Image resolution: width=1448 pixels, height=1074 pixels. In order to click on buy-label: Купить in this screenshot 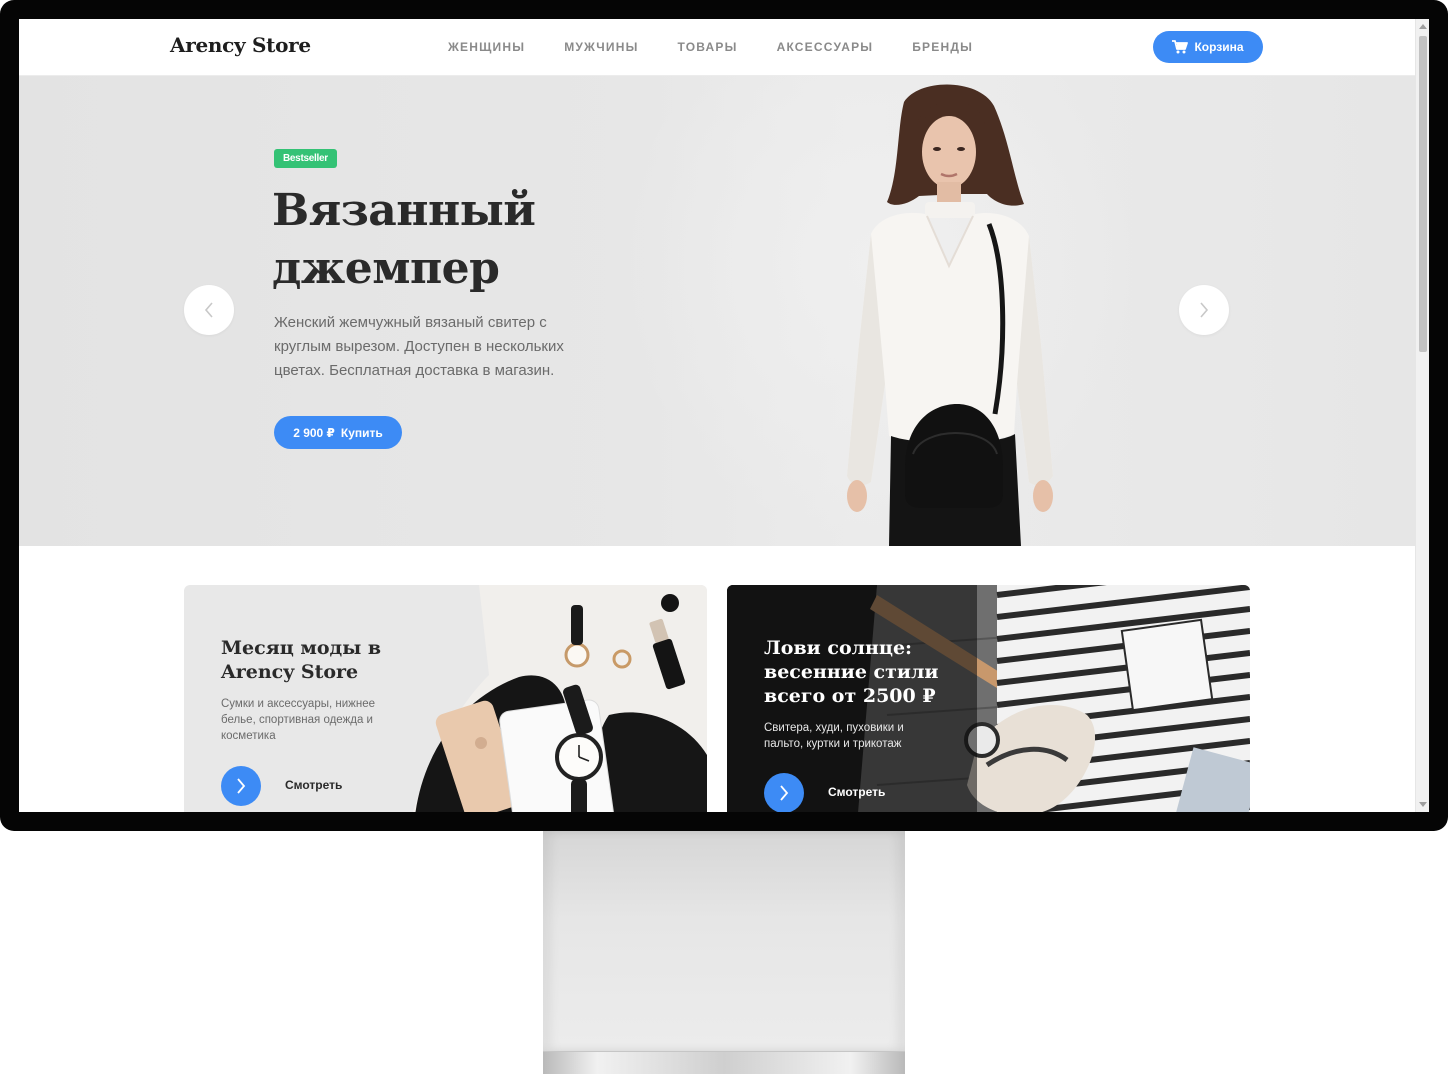, I will do `click(361, 432)`.